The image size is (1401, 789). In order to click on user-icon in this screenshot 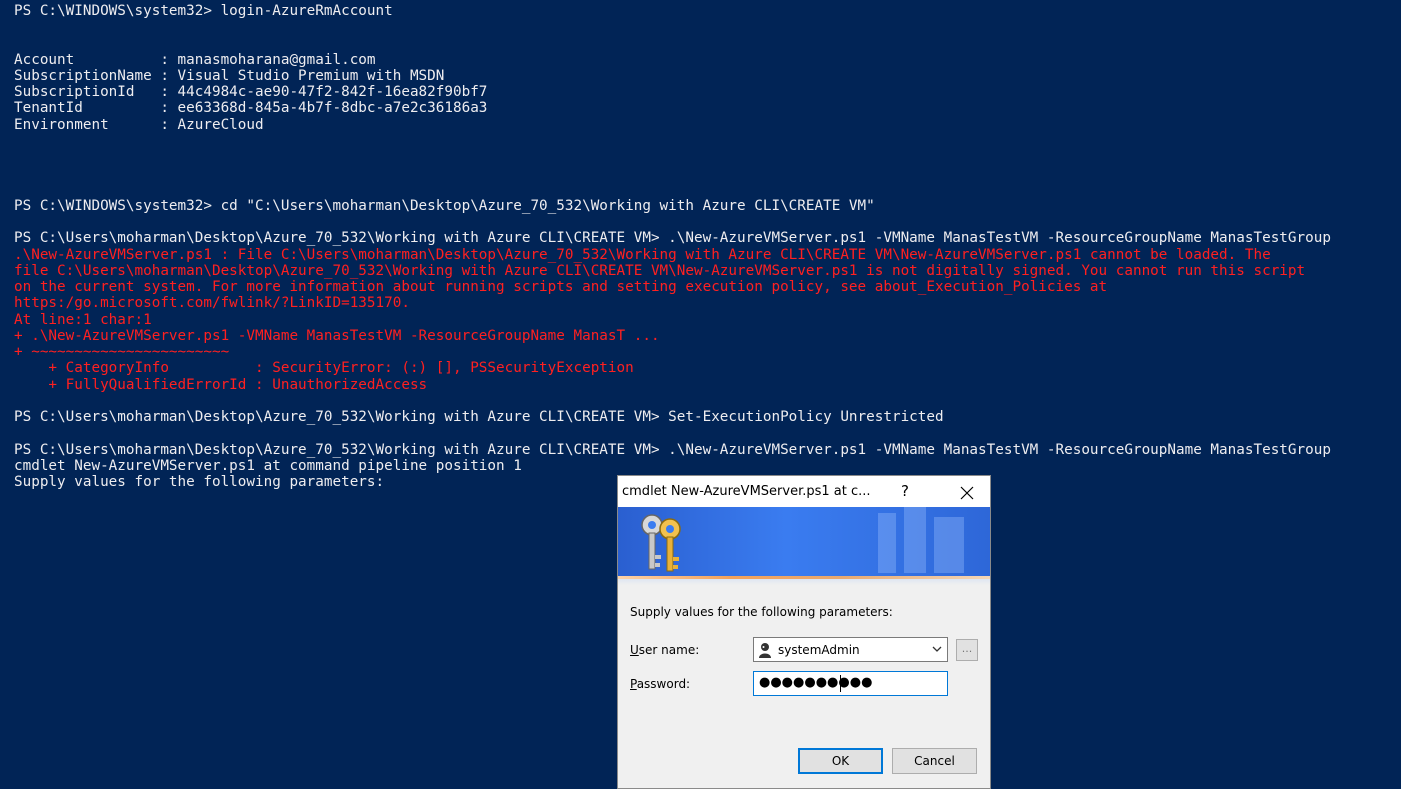, I will do `click(765, 650)`.